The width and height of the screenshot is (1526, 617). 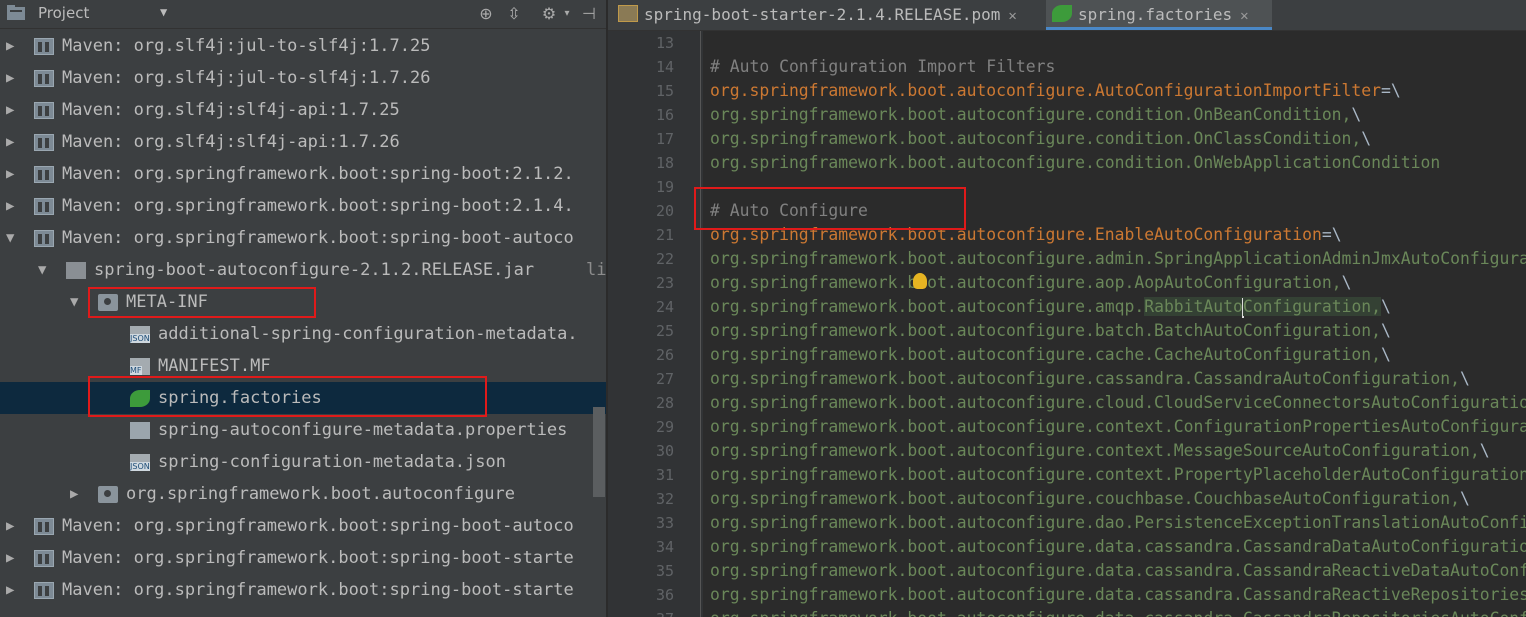 I want to click on line-number: 17, so click(x=664, y=139).